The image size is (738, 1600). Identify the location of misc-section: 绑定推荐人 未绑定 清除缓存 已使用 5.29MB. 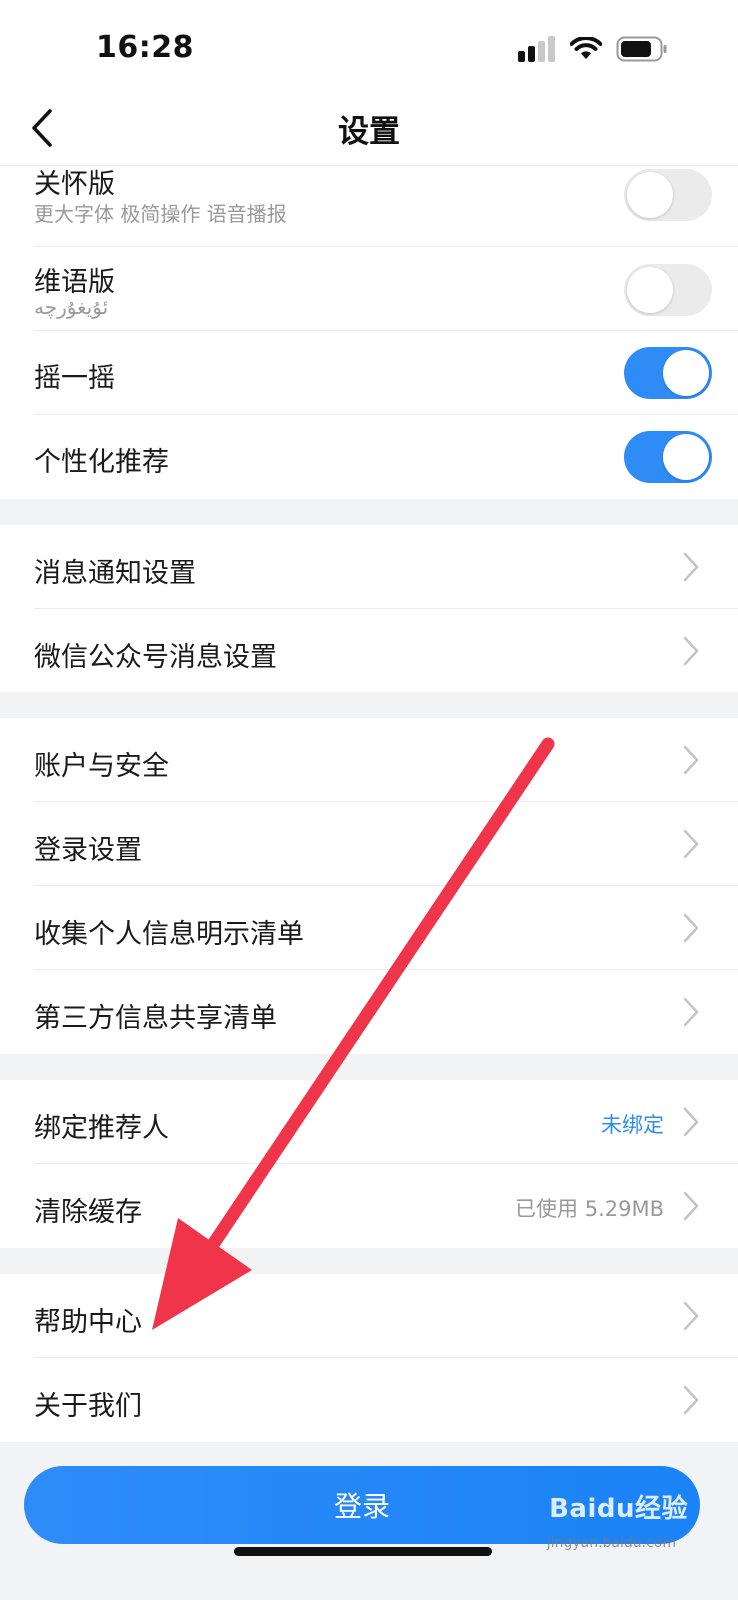
(369, 1164).